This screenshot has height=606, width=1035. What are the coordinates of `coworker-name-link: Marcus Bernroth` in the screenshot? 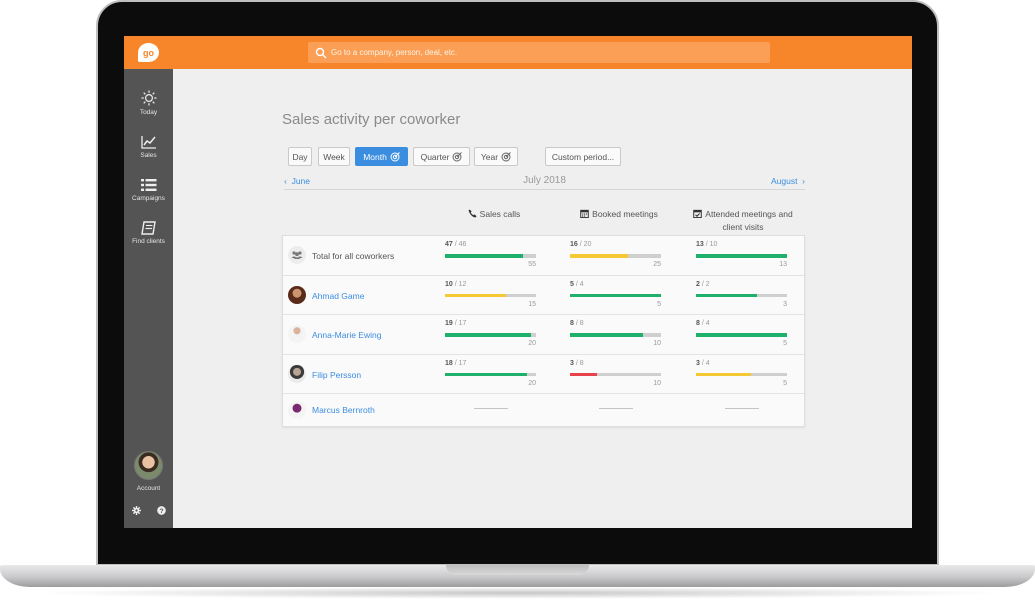 It's located at (343, 410).